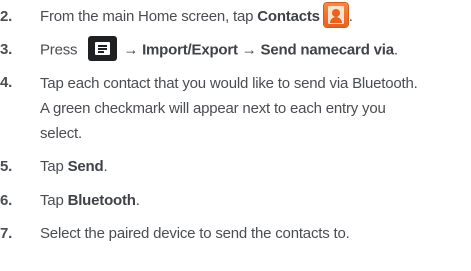 The height and width of the screenshot is (271, 471). Describe the element at coordinates (255, 167) in the screenshot. I see `step-text: Tap Send.` at that location.